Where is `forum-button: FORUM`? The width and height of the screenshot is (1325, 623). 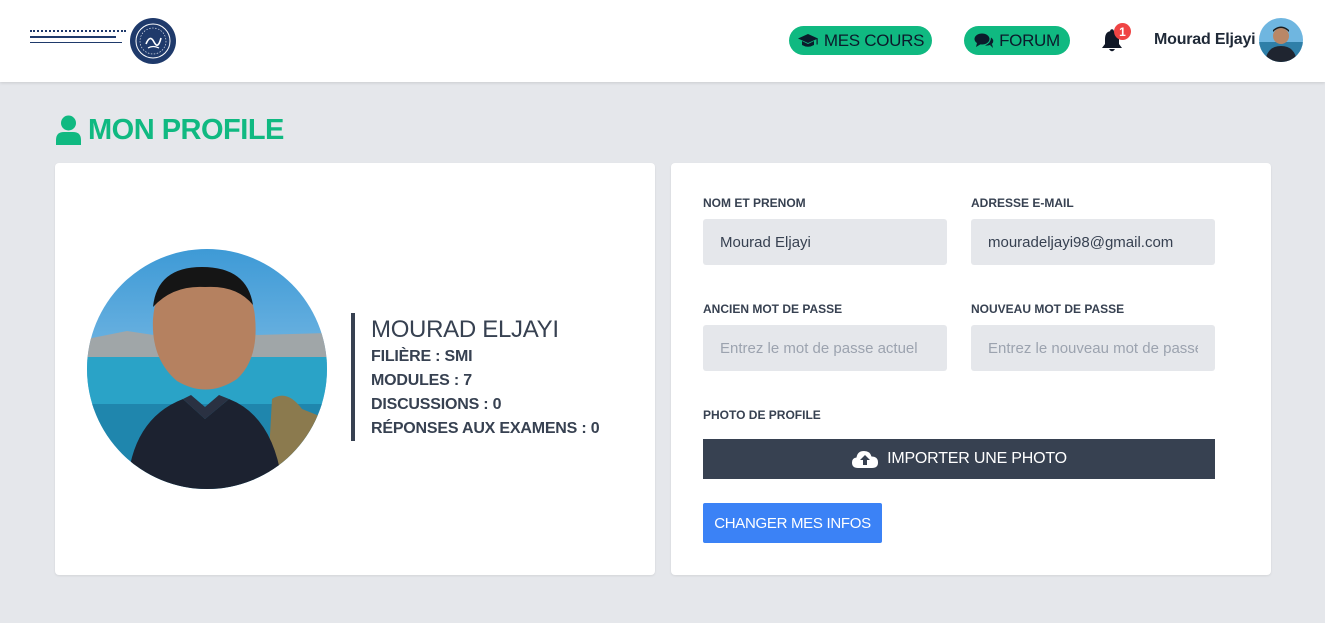 forum-button: FORUM is located at coordinates (1017, 40).